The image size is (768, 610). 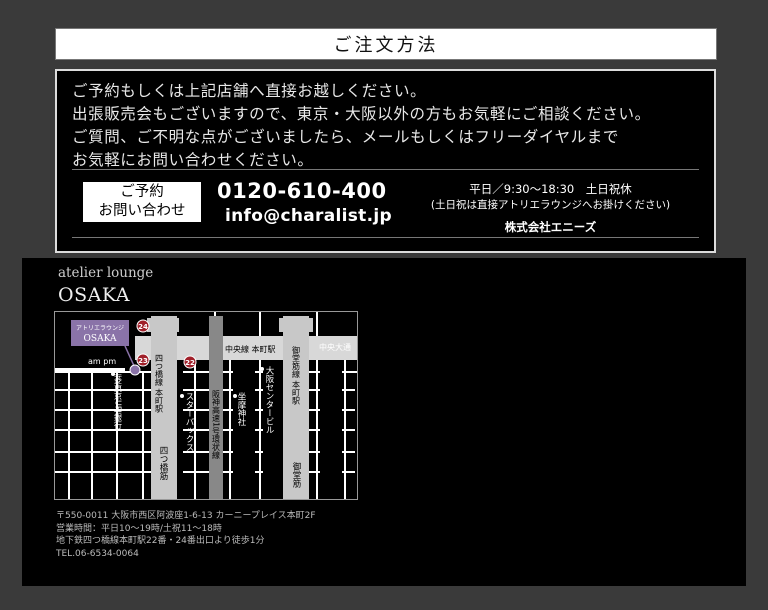 I want to click on exit-22-label: 22, so click(x=190, y=363).